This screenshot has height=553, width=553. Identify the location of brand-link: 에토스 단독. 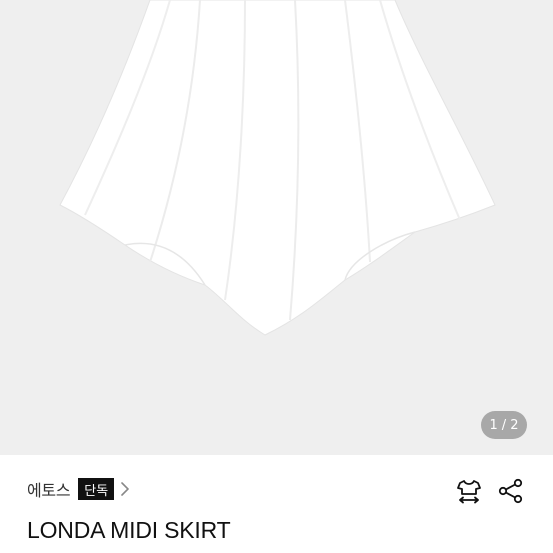
(78, 489).